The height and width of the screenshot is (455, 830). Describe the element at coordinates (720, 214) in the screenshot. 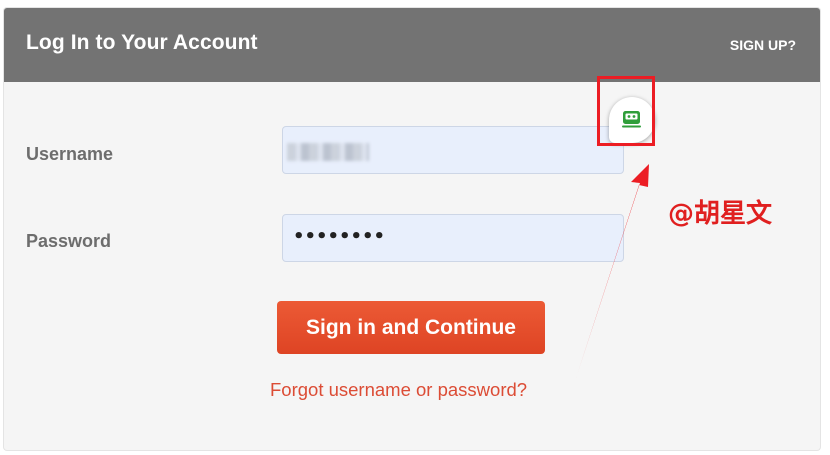

I see `watermark-text: @胡星文` at that location.